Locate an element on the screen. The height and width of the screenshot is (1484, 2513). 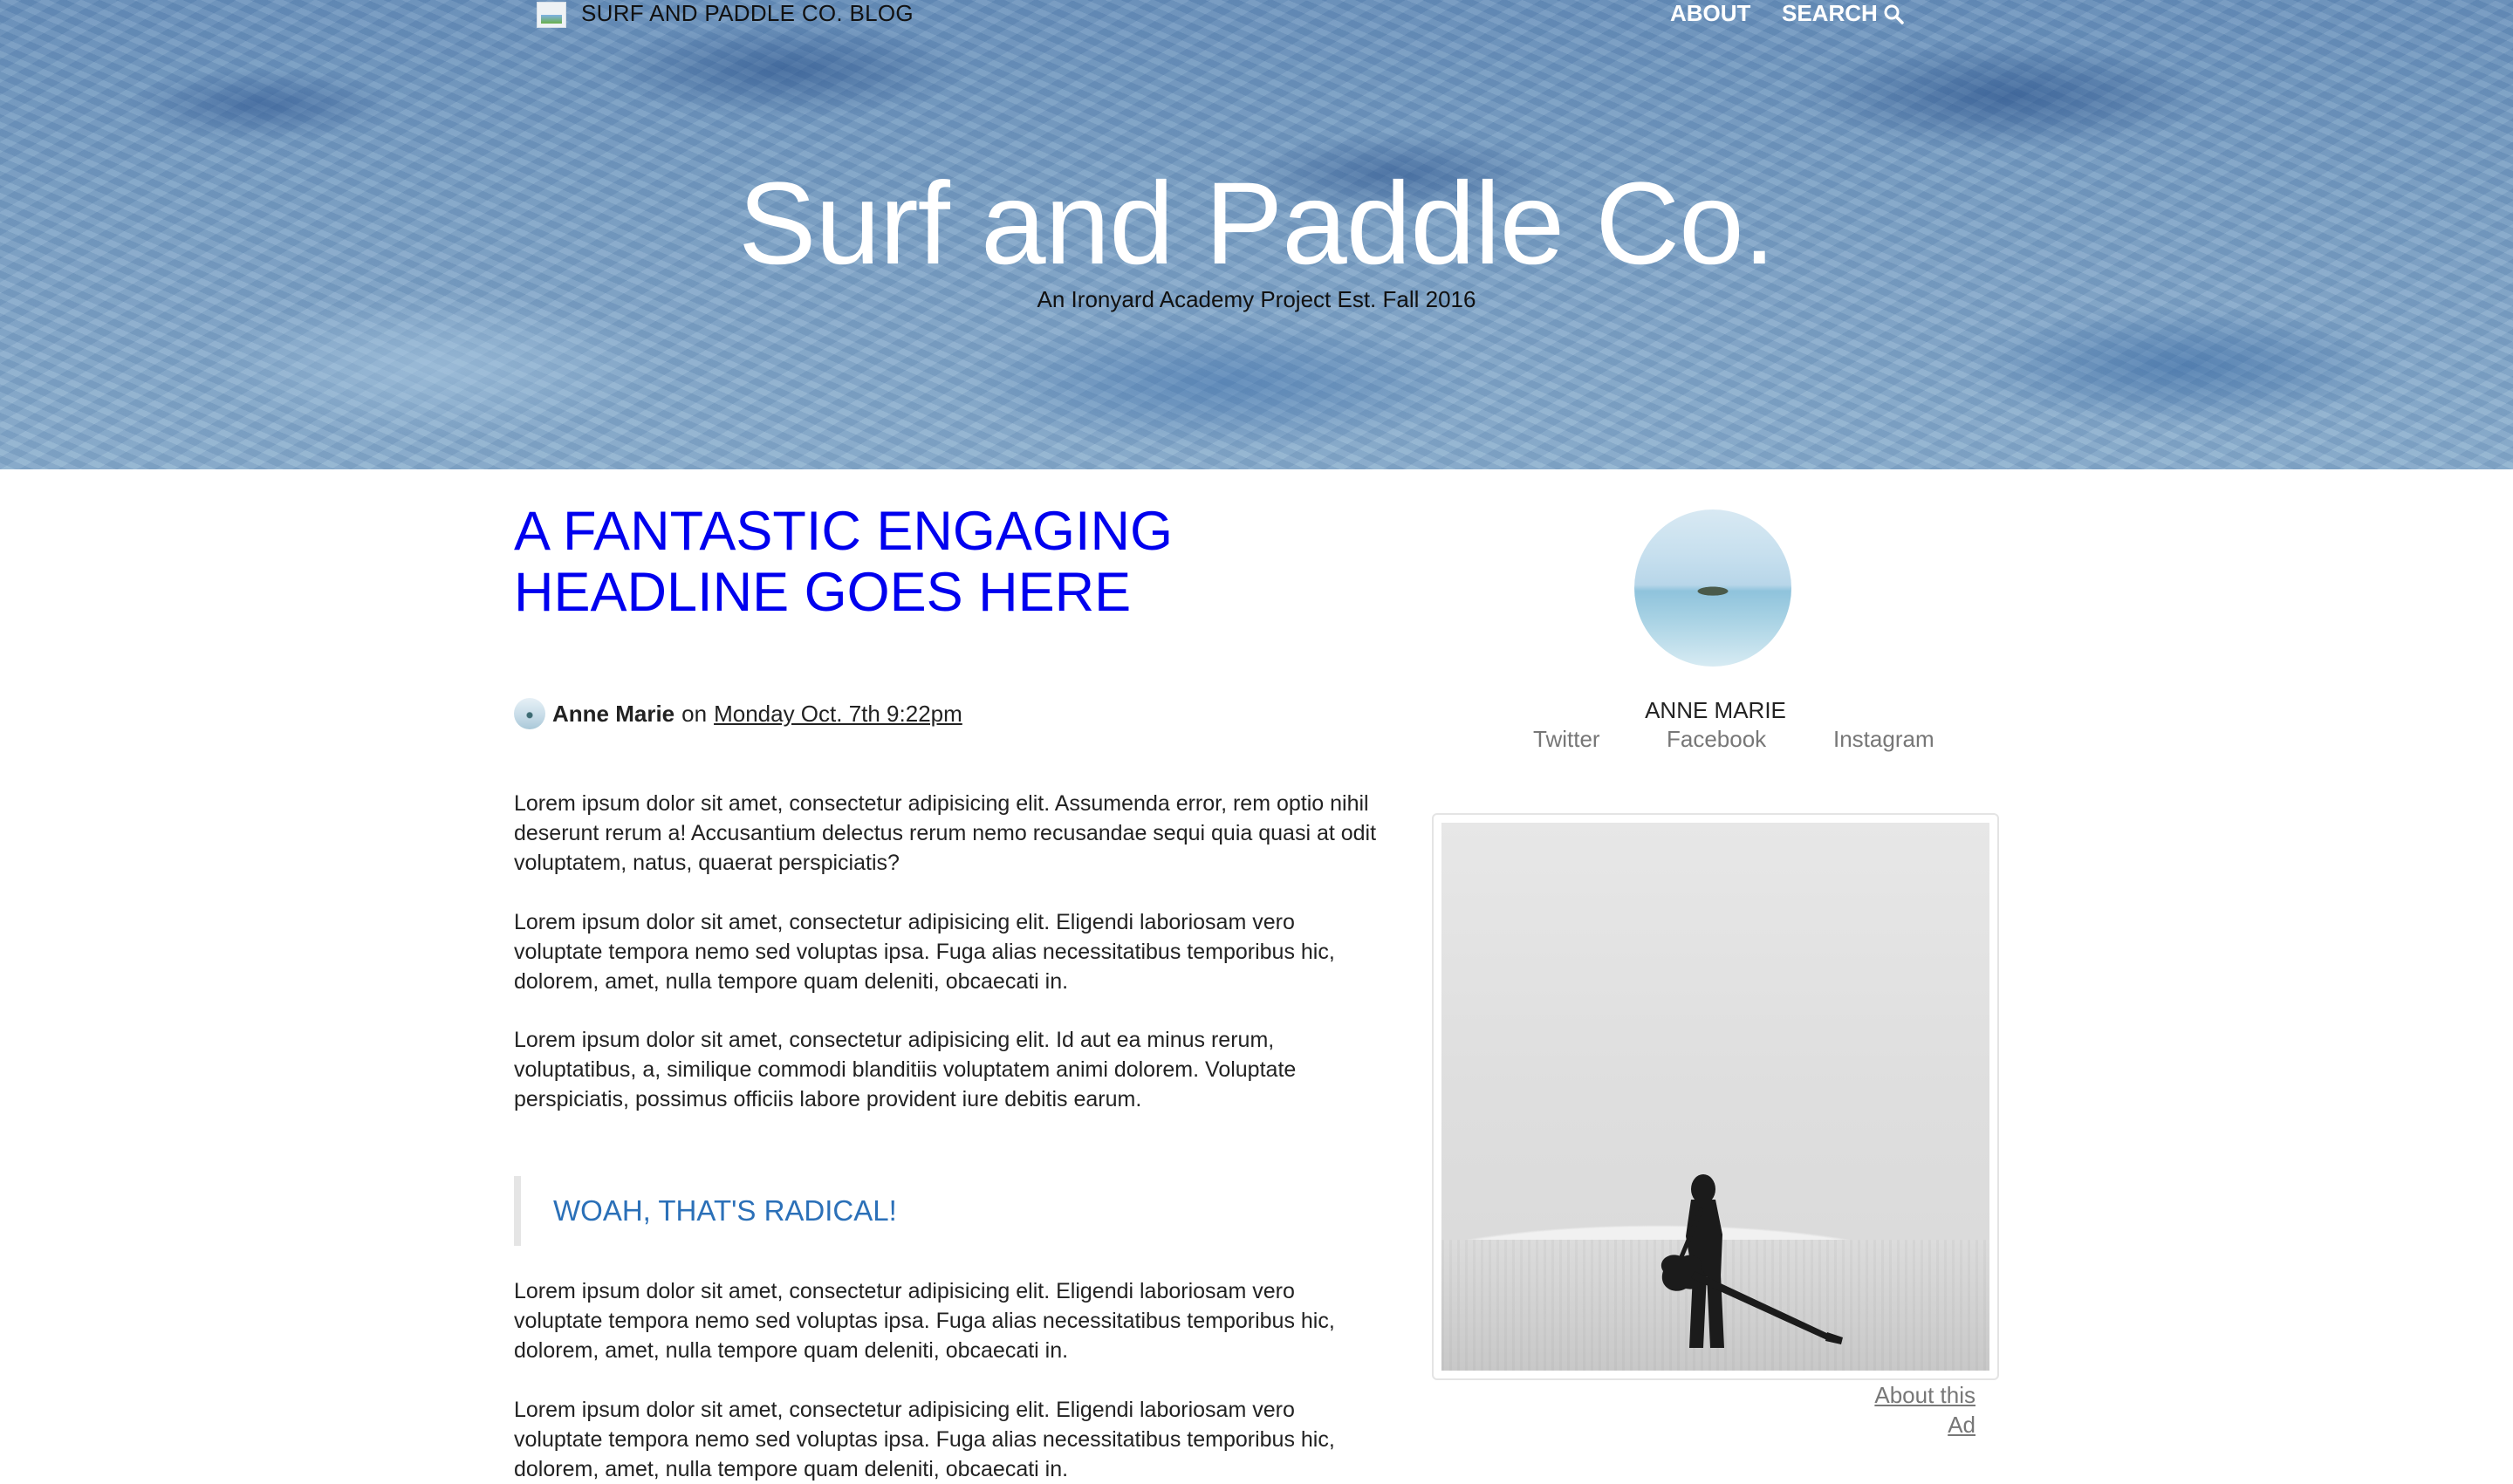
ad-image is located at coordinates (1715, 1097).